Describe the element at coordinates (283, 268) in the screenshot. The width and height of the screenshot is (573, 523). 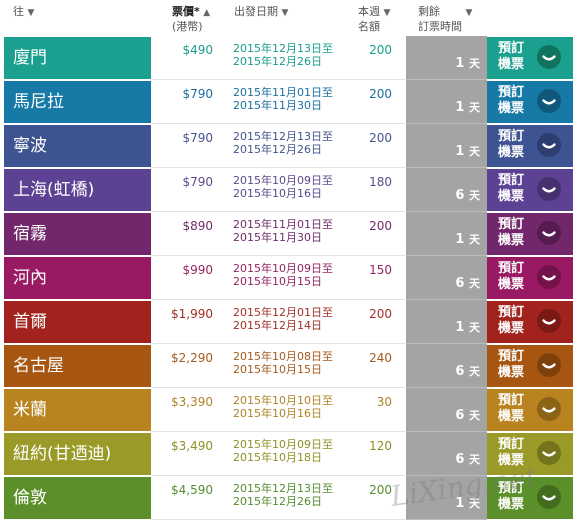
I see `date-from: 2015年10月09日至` at that location.